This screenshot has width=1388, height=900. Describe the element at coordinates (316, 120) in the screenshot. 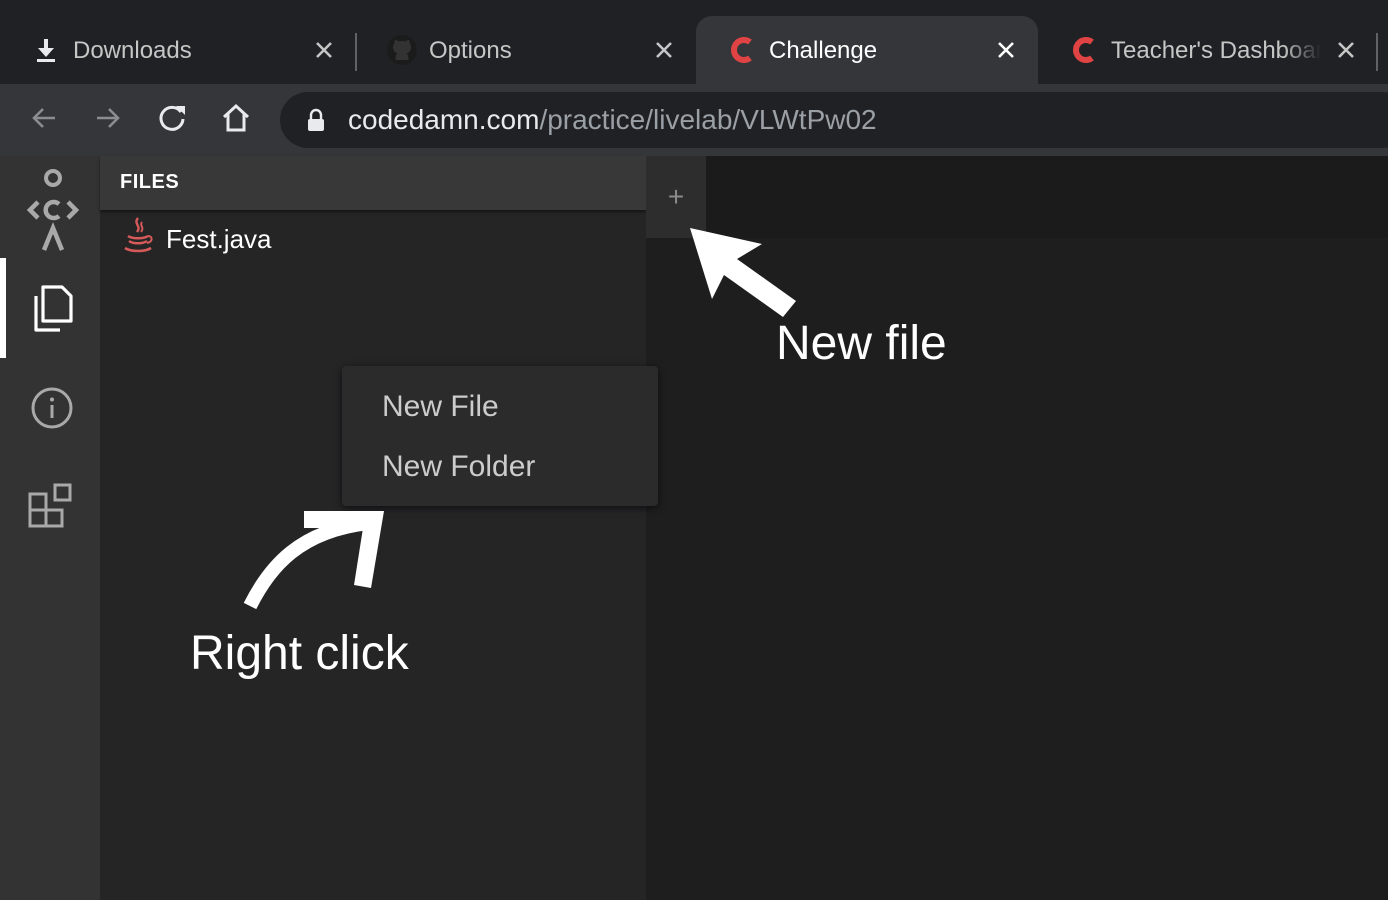

I see `lock-icon` at that location.